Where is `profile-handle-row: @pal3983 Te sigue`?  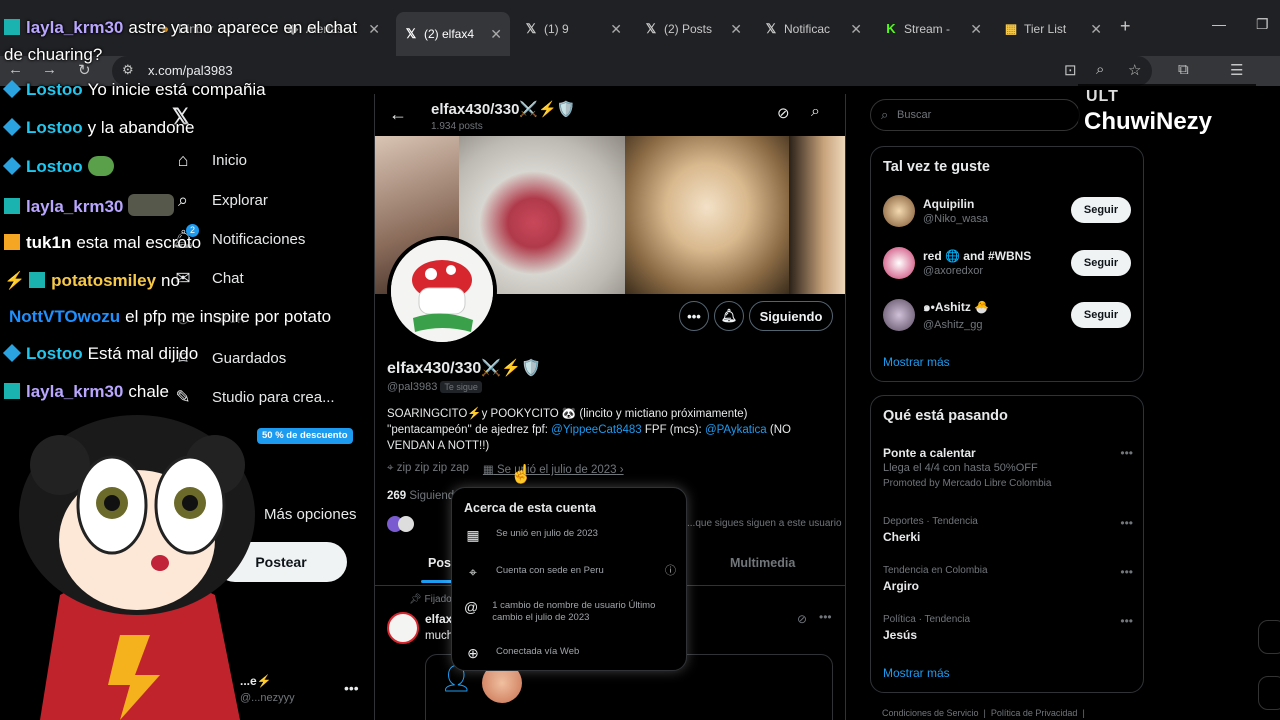
profile-handle-row: @pal3983 Te sigue is located at coordinates (434, 387).